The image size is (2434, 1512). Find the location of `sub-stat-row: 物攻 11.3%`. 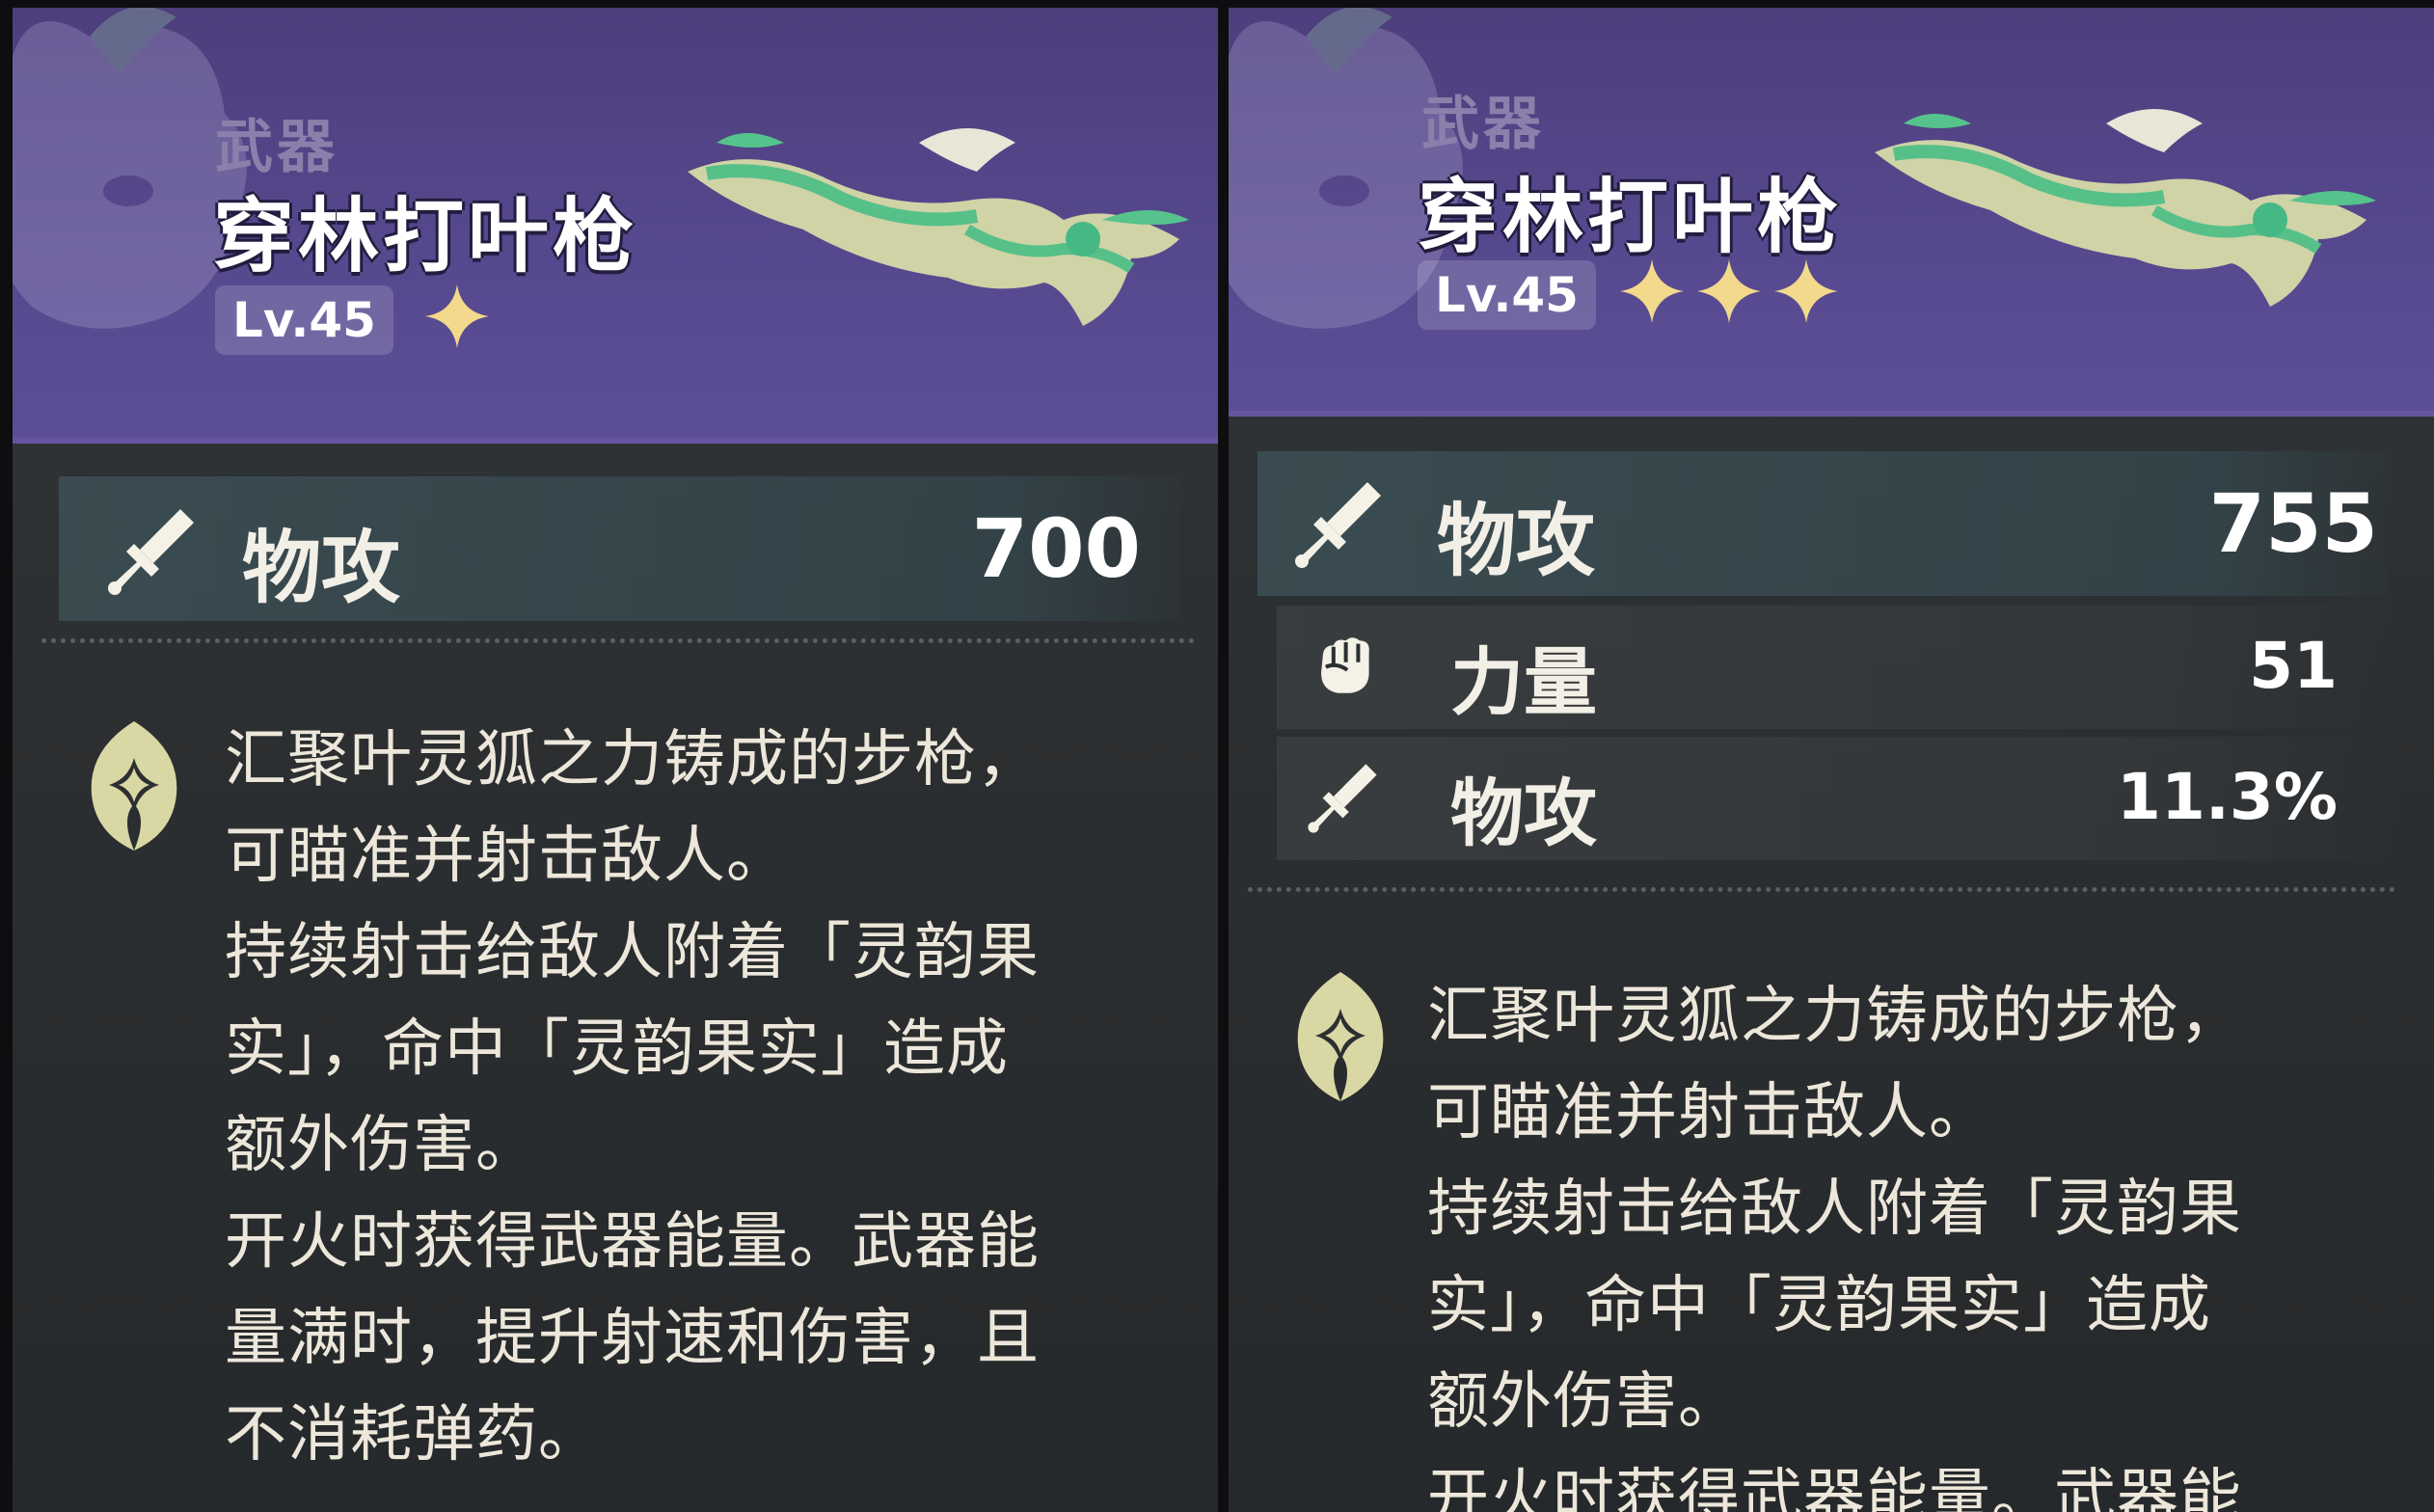

sub-stat-row: 物攻 11.3% is located at coordinates (1836, 798).